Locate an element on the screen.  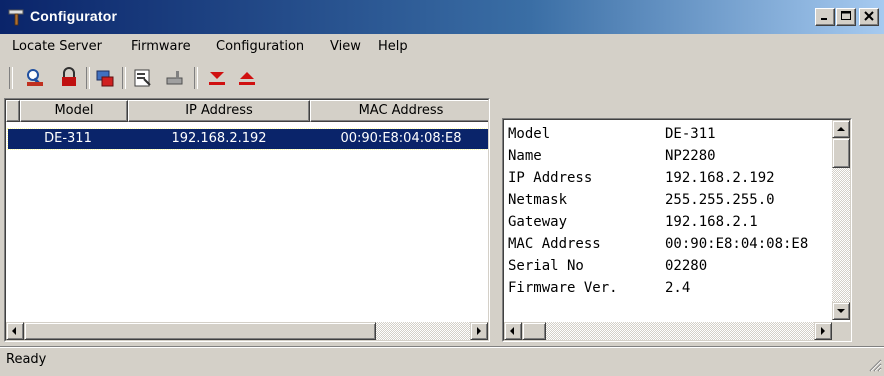
detail-value: 255.255.255.0 is located at coordinates (720, 200).